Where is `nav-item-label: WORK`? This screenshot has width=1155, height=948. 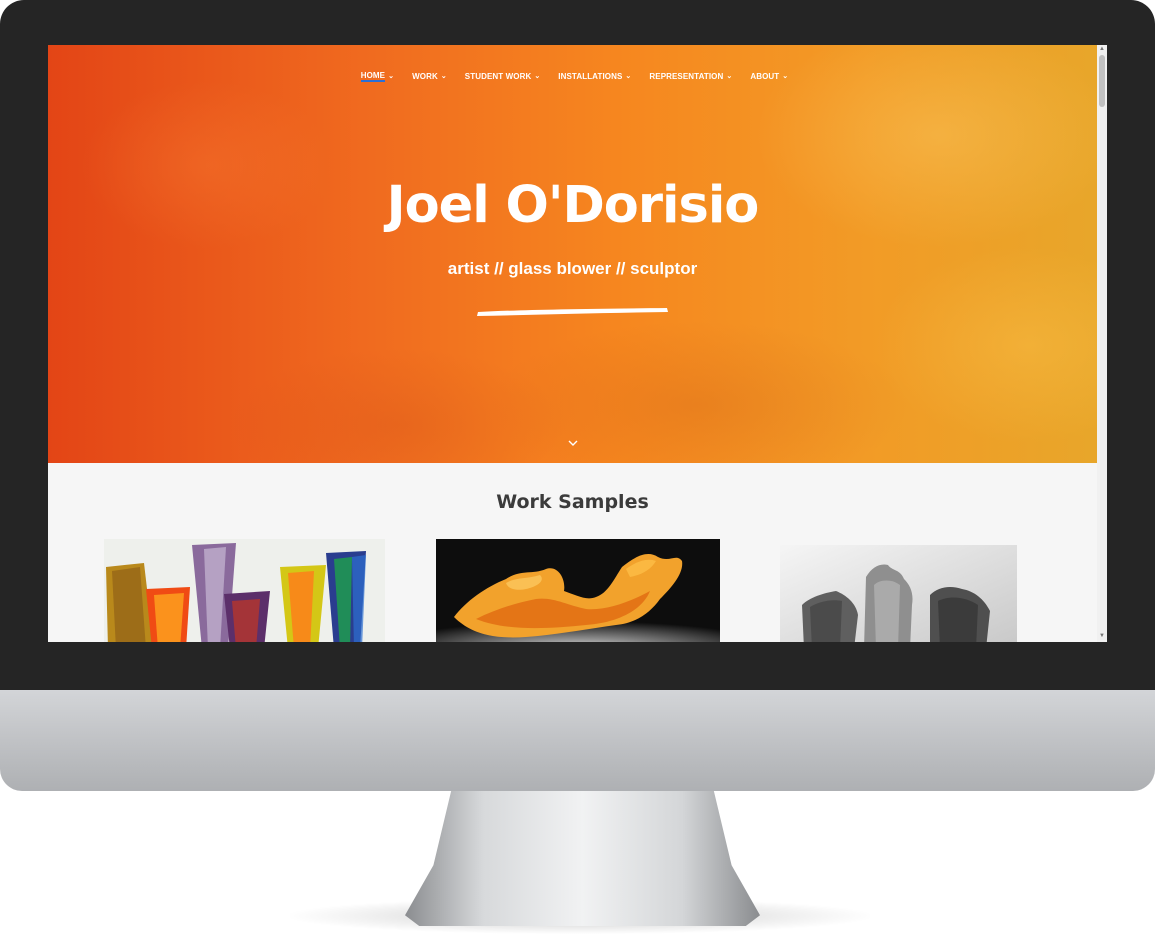 nav-item-label: WORK is located at coordinates (425, 76).